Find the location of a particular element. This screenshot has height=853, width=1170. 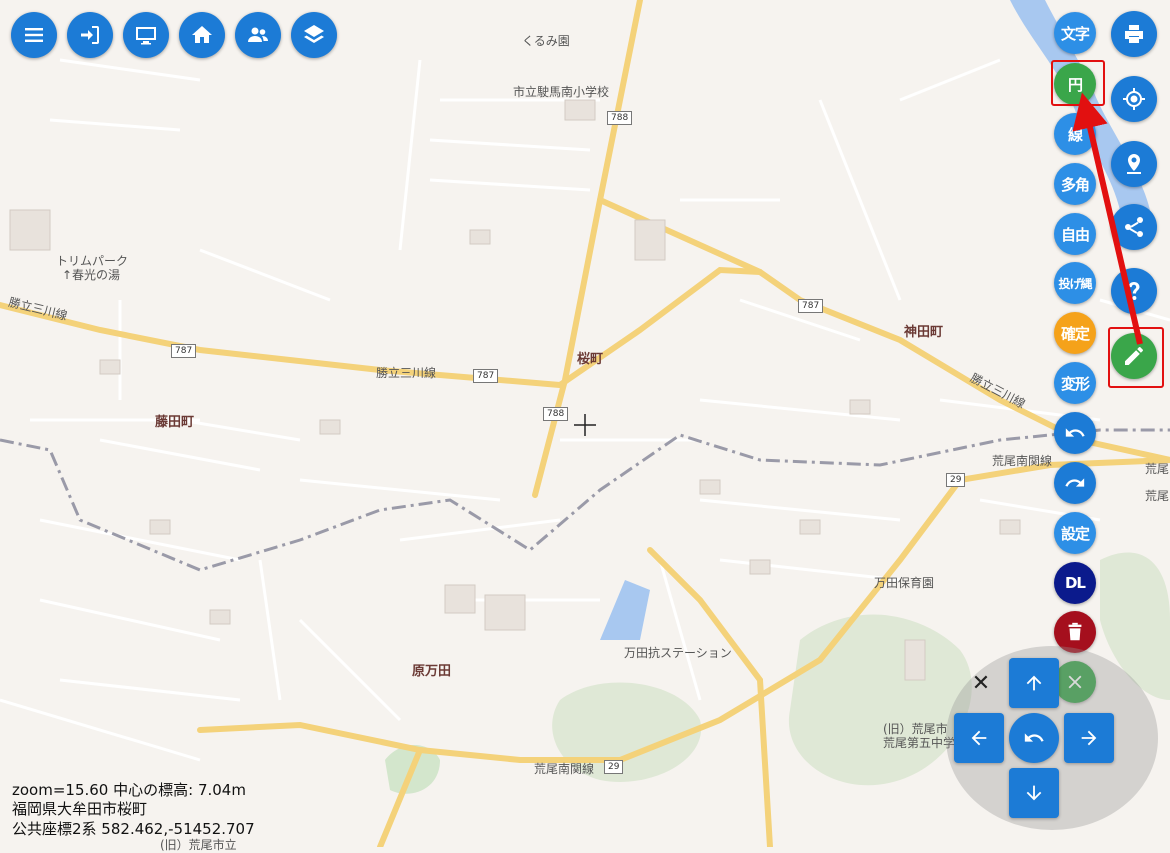

arrow-left-icon is located at coordinates (979, 738).